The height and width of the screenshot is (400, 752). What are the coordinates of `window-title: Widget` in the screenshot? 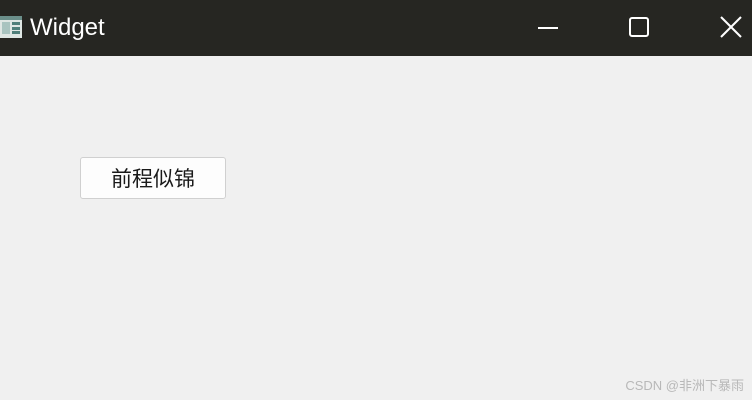 It's located at (67, 27).